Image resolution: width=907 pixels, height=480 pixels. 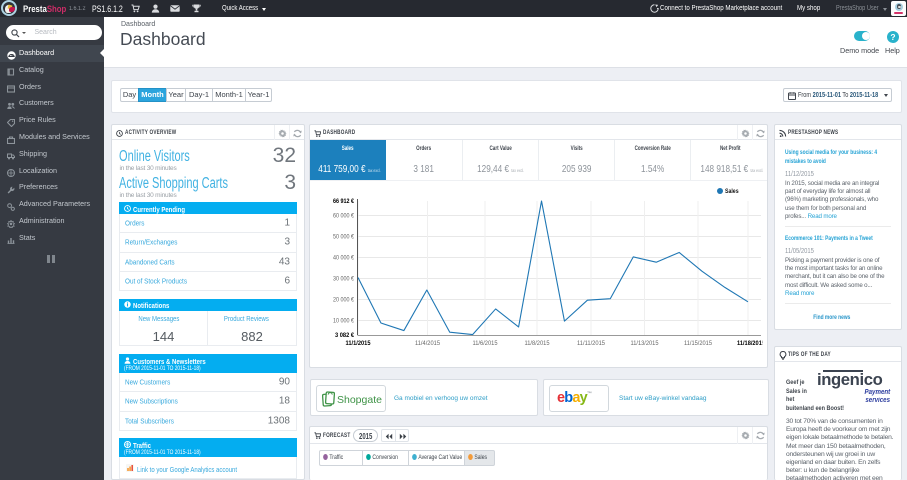 What do you see at coordinates (343, 299) in the screenshot?
I see `svg-text: 20 000 €` at bounding box center [343, 299].